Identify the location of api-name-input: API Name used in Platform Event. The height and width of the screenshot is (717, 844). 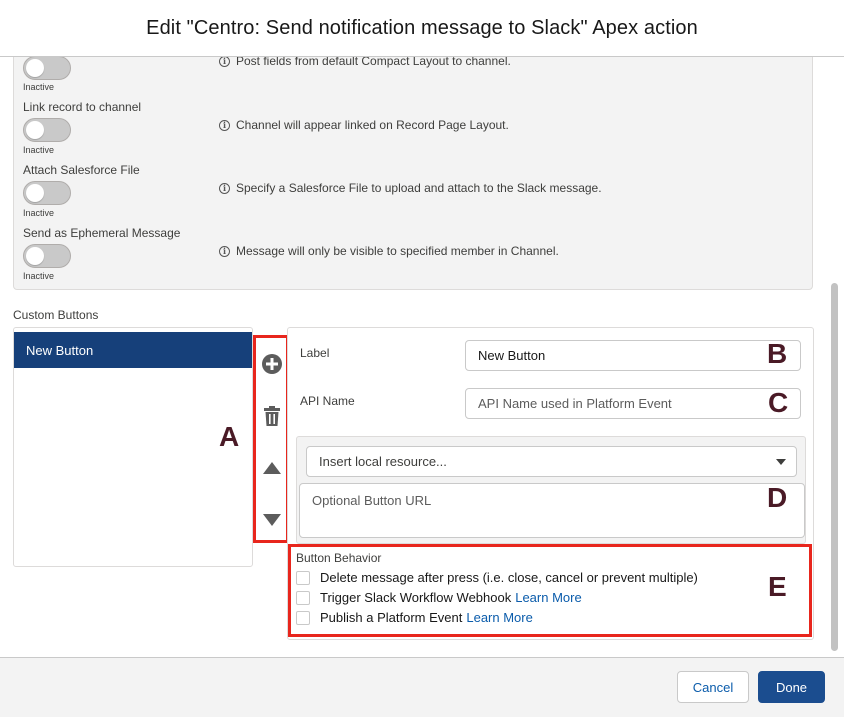
(633, 403).